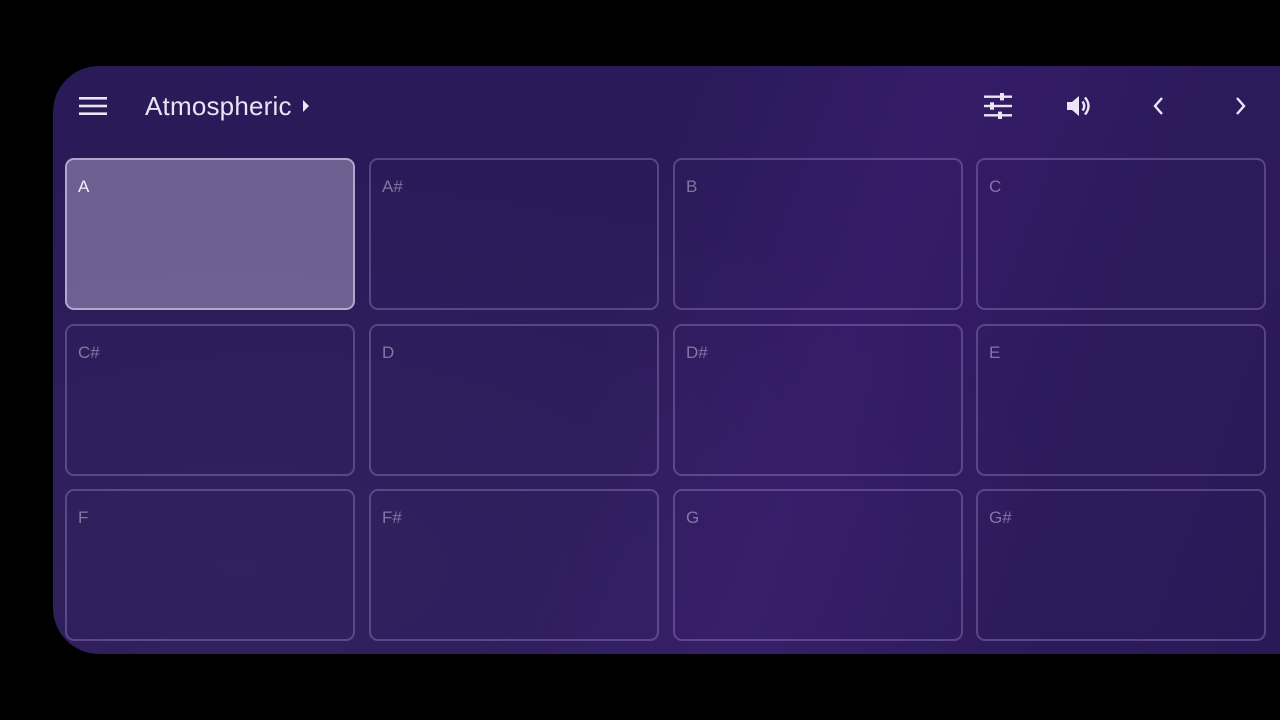  I want to click on pad-label: D#, so click(697, 352).